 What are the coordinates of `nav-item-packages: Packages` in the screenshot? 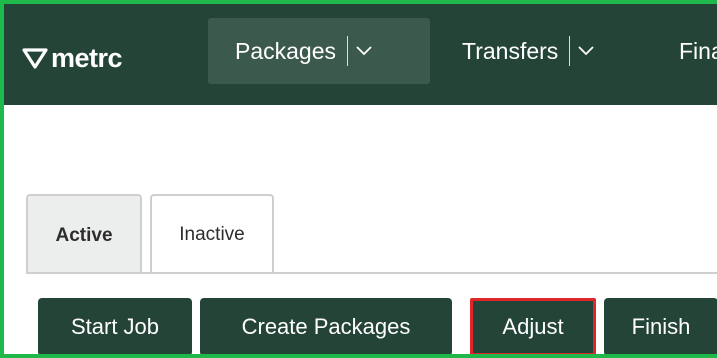 It's located at (319, 51).